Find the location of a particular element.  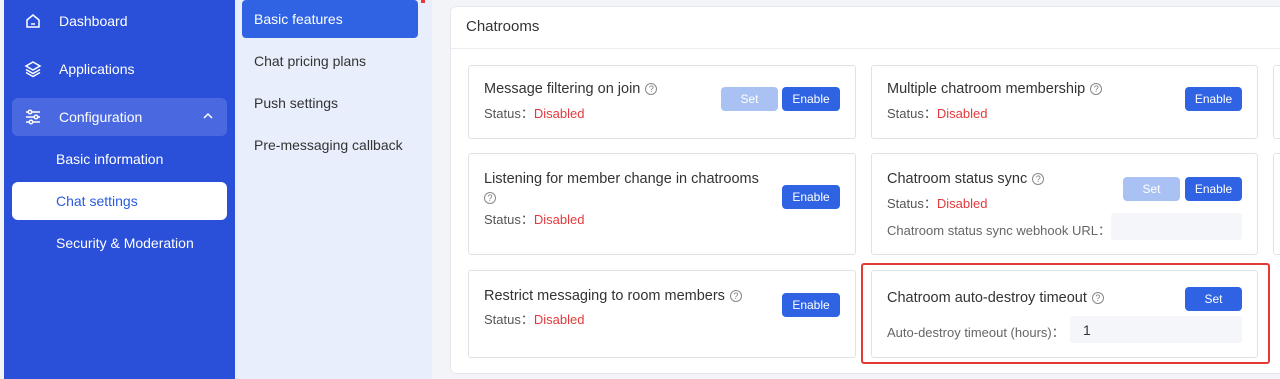

card-title-text: Chatroom status sync is located at coordinates (957, 179).